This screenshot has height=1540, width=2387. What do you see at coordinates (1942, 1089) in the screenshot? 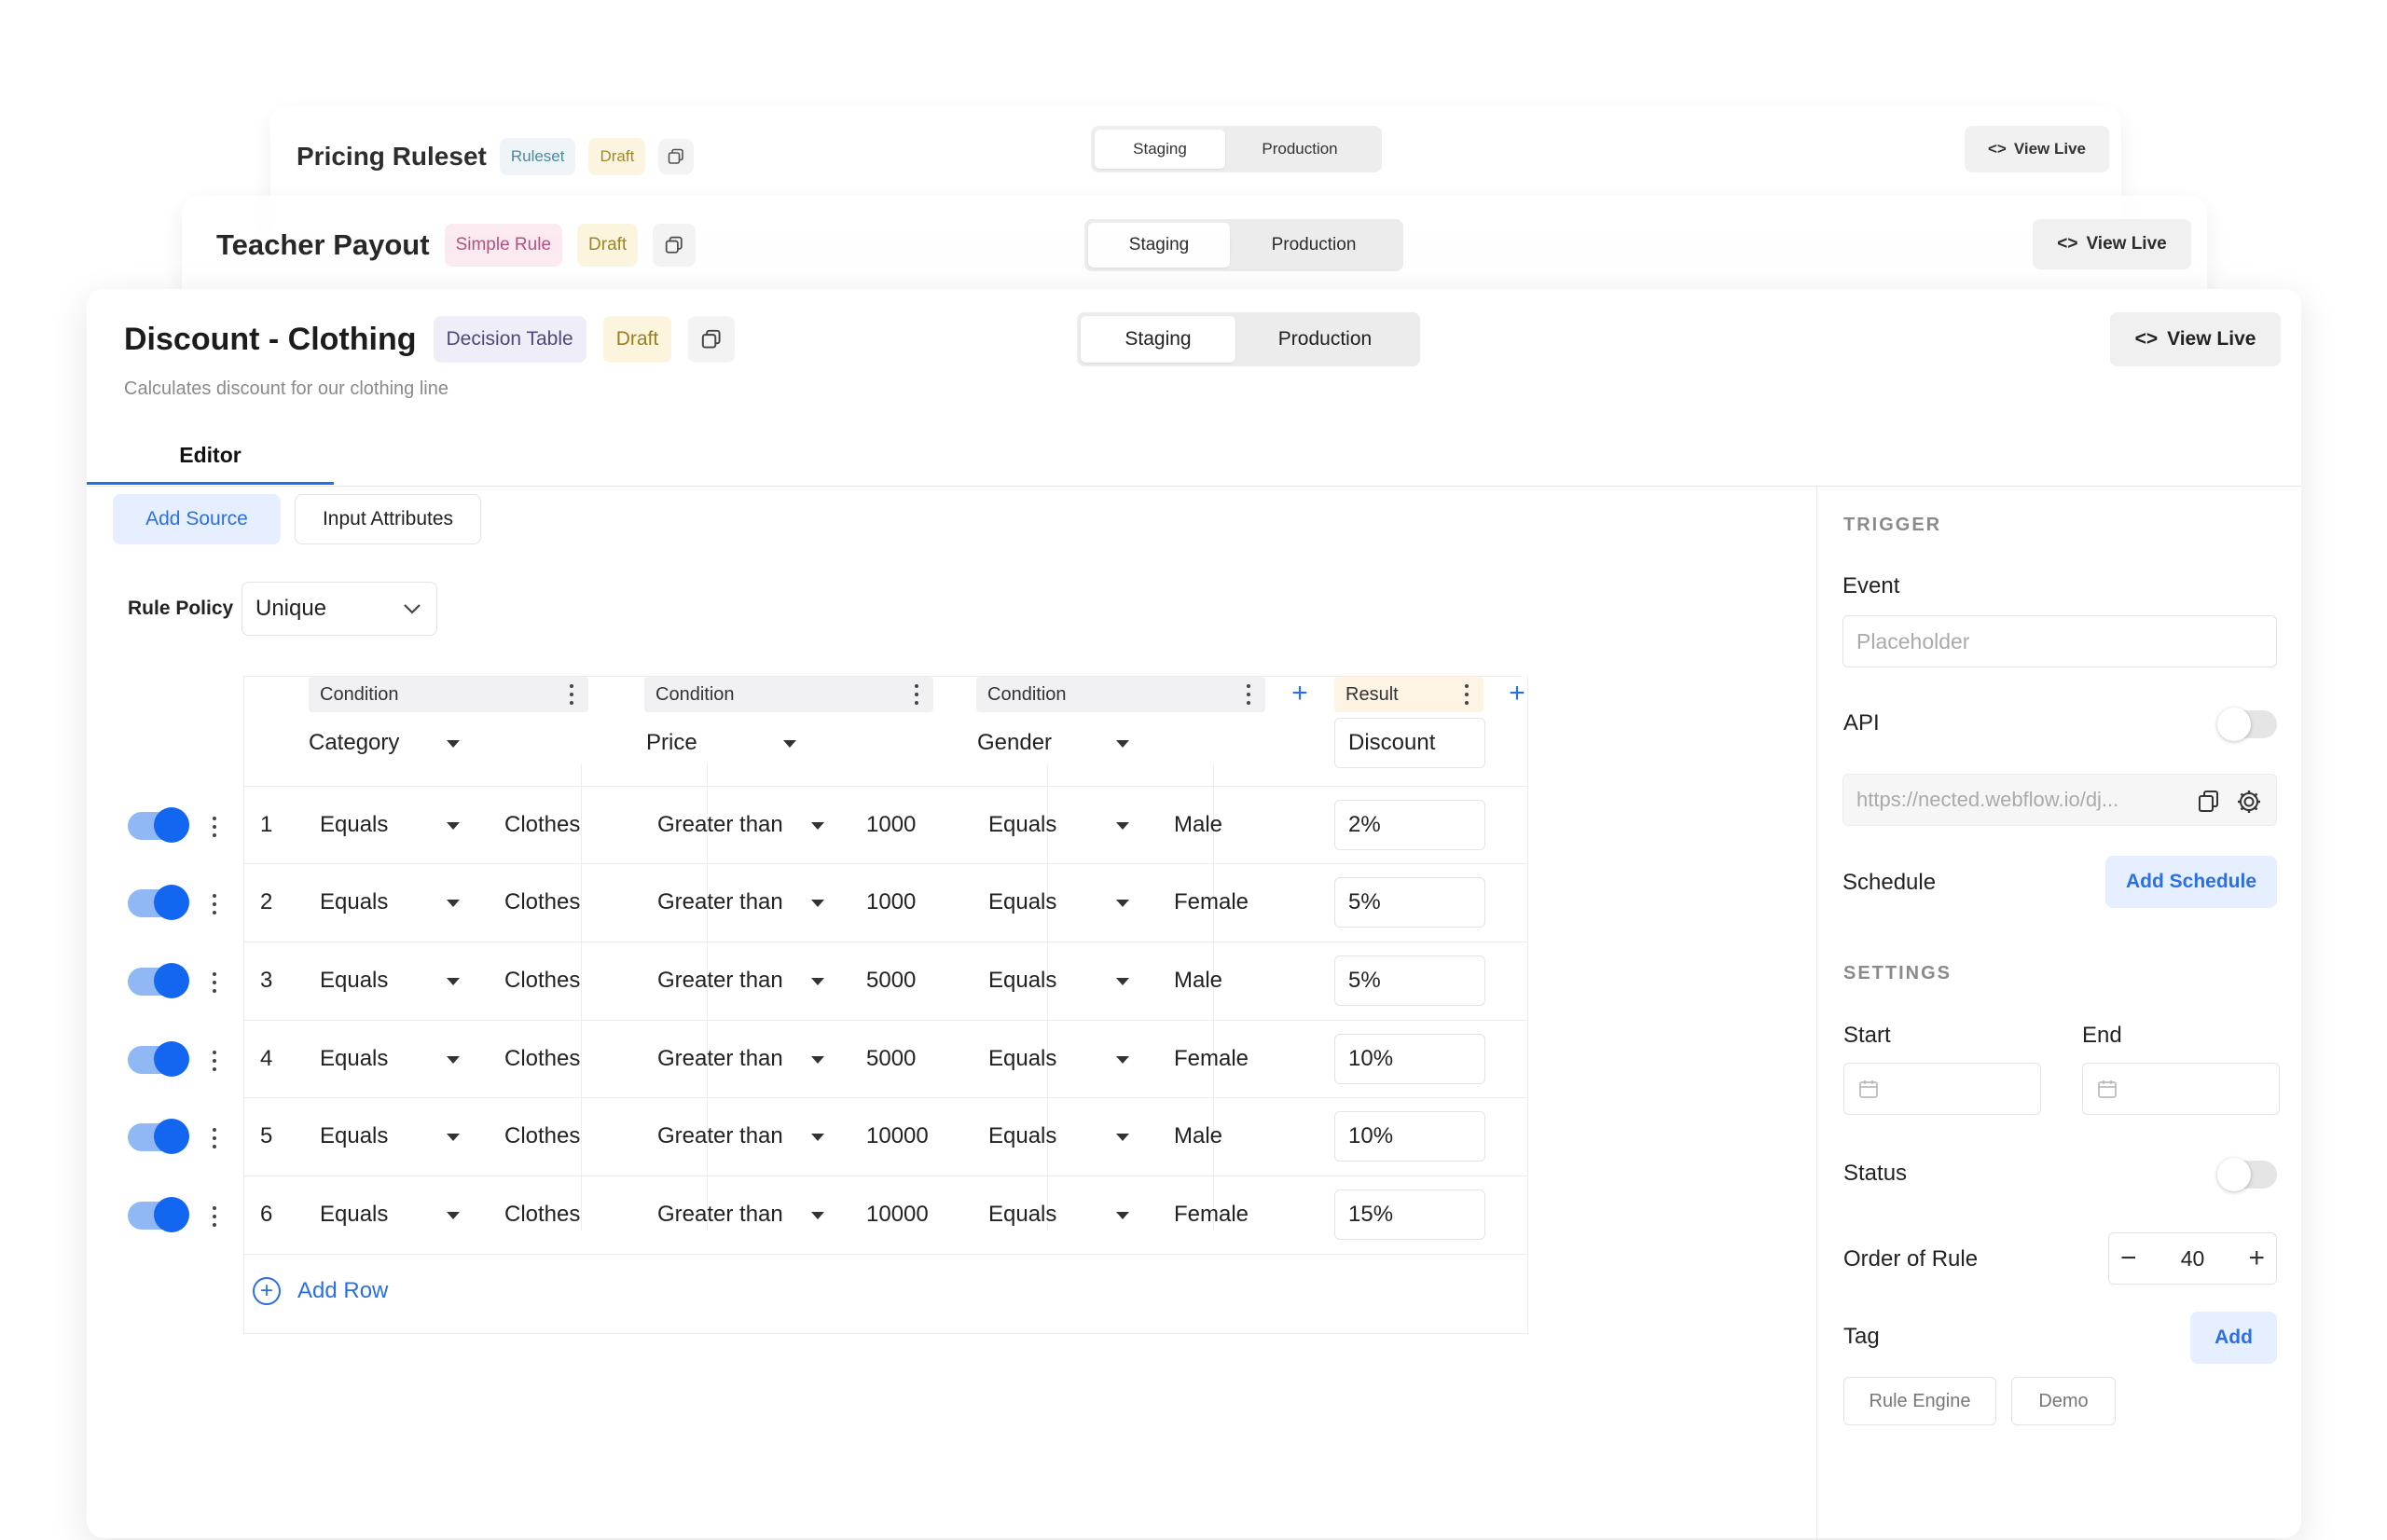
I see `start-date-input` at bounding box center [1942, 1089].